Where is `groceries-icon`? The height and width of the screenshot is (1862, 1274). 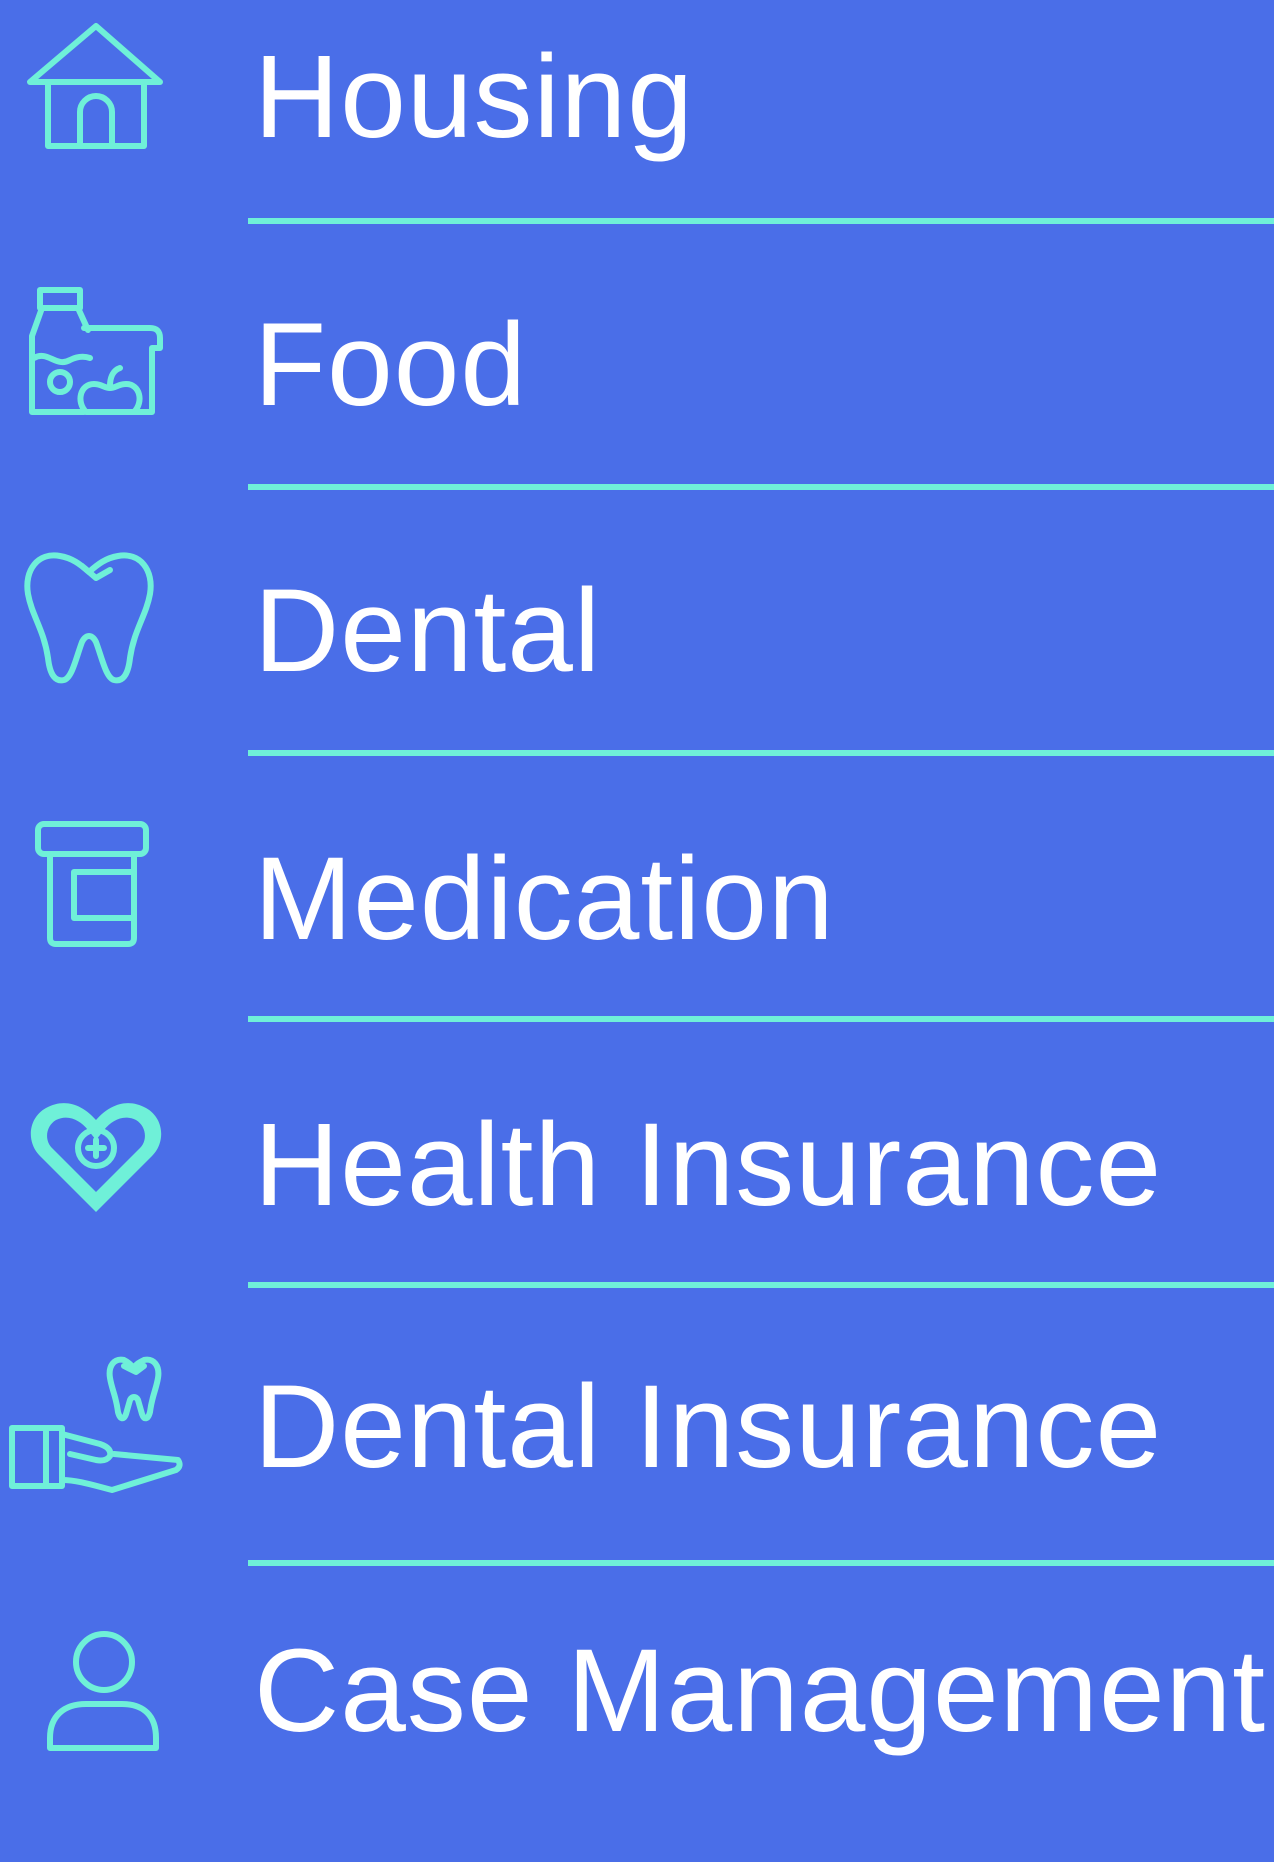
groceries-icon is located at coordinates (100, 374).